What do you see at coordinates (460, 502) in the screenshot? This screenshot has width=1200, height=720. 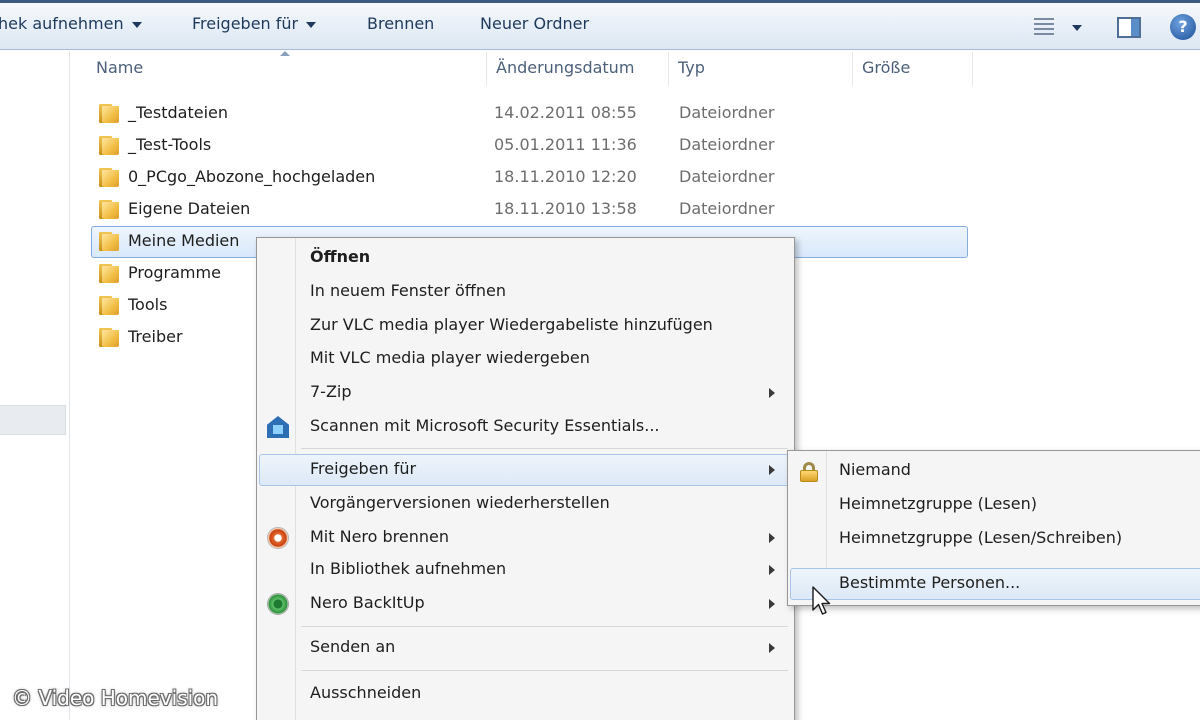 I see `menu-item-label: Vorgängerversionen wiederherstellen` at bounding box center [460, 502].